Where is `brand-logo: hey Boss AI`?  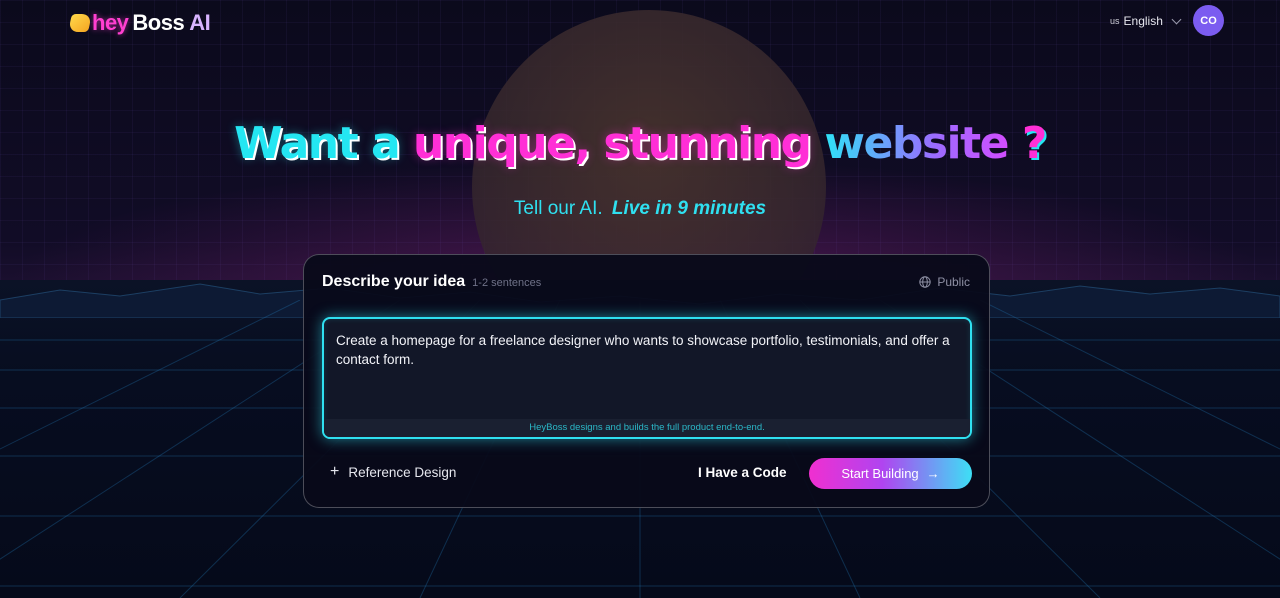 brand-logo: hey Boss AI is located at coordinates (139, 23).